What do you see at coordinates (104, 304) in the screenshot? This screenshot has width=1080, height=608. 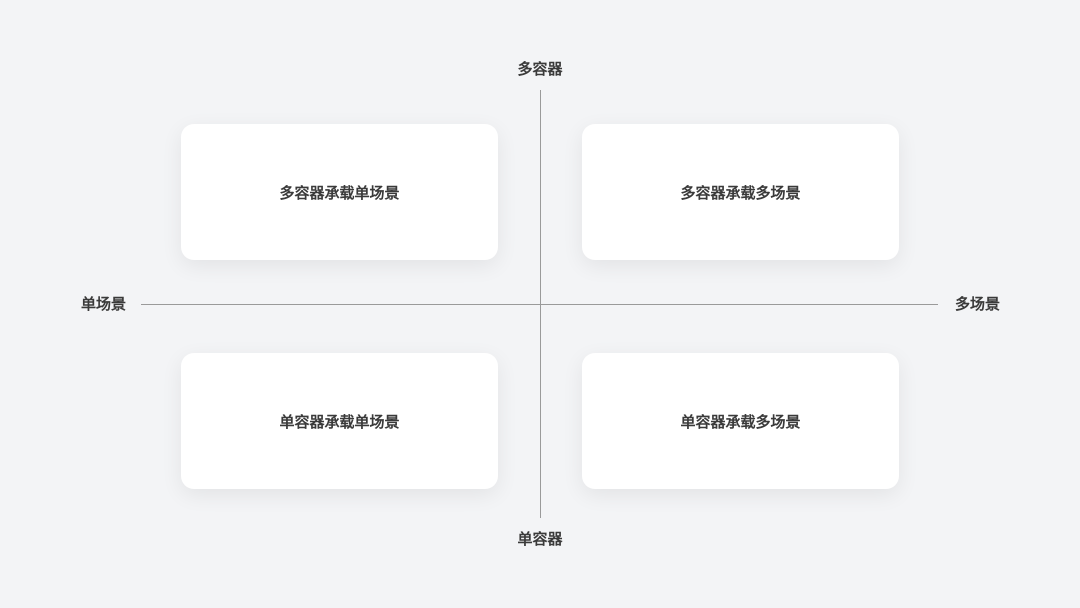 I see `axis-label-left: 单场景` at bounding box center [104, 304].